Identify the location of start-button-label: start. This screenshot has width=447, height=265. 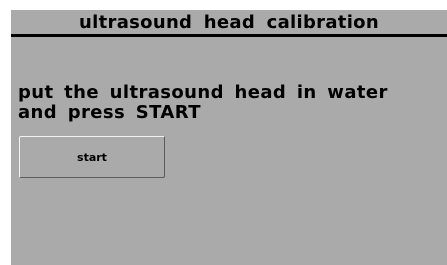
(92, 157).